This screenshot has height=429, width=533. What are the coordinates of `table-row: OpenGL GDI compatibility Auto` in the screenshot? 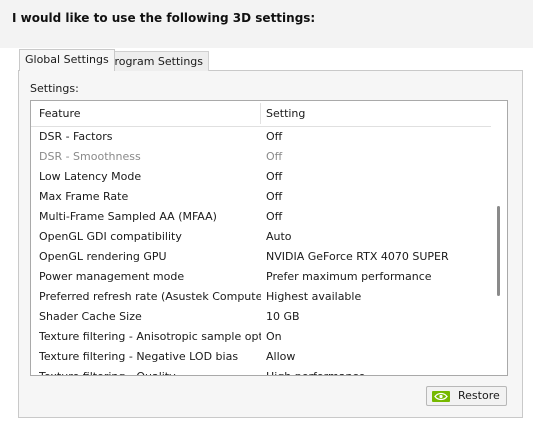 It's located at (261, 237).